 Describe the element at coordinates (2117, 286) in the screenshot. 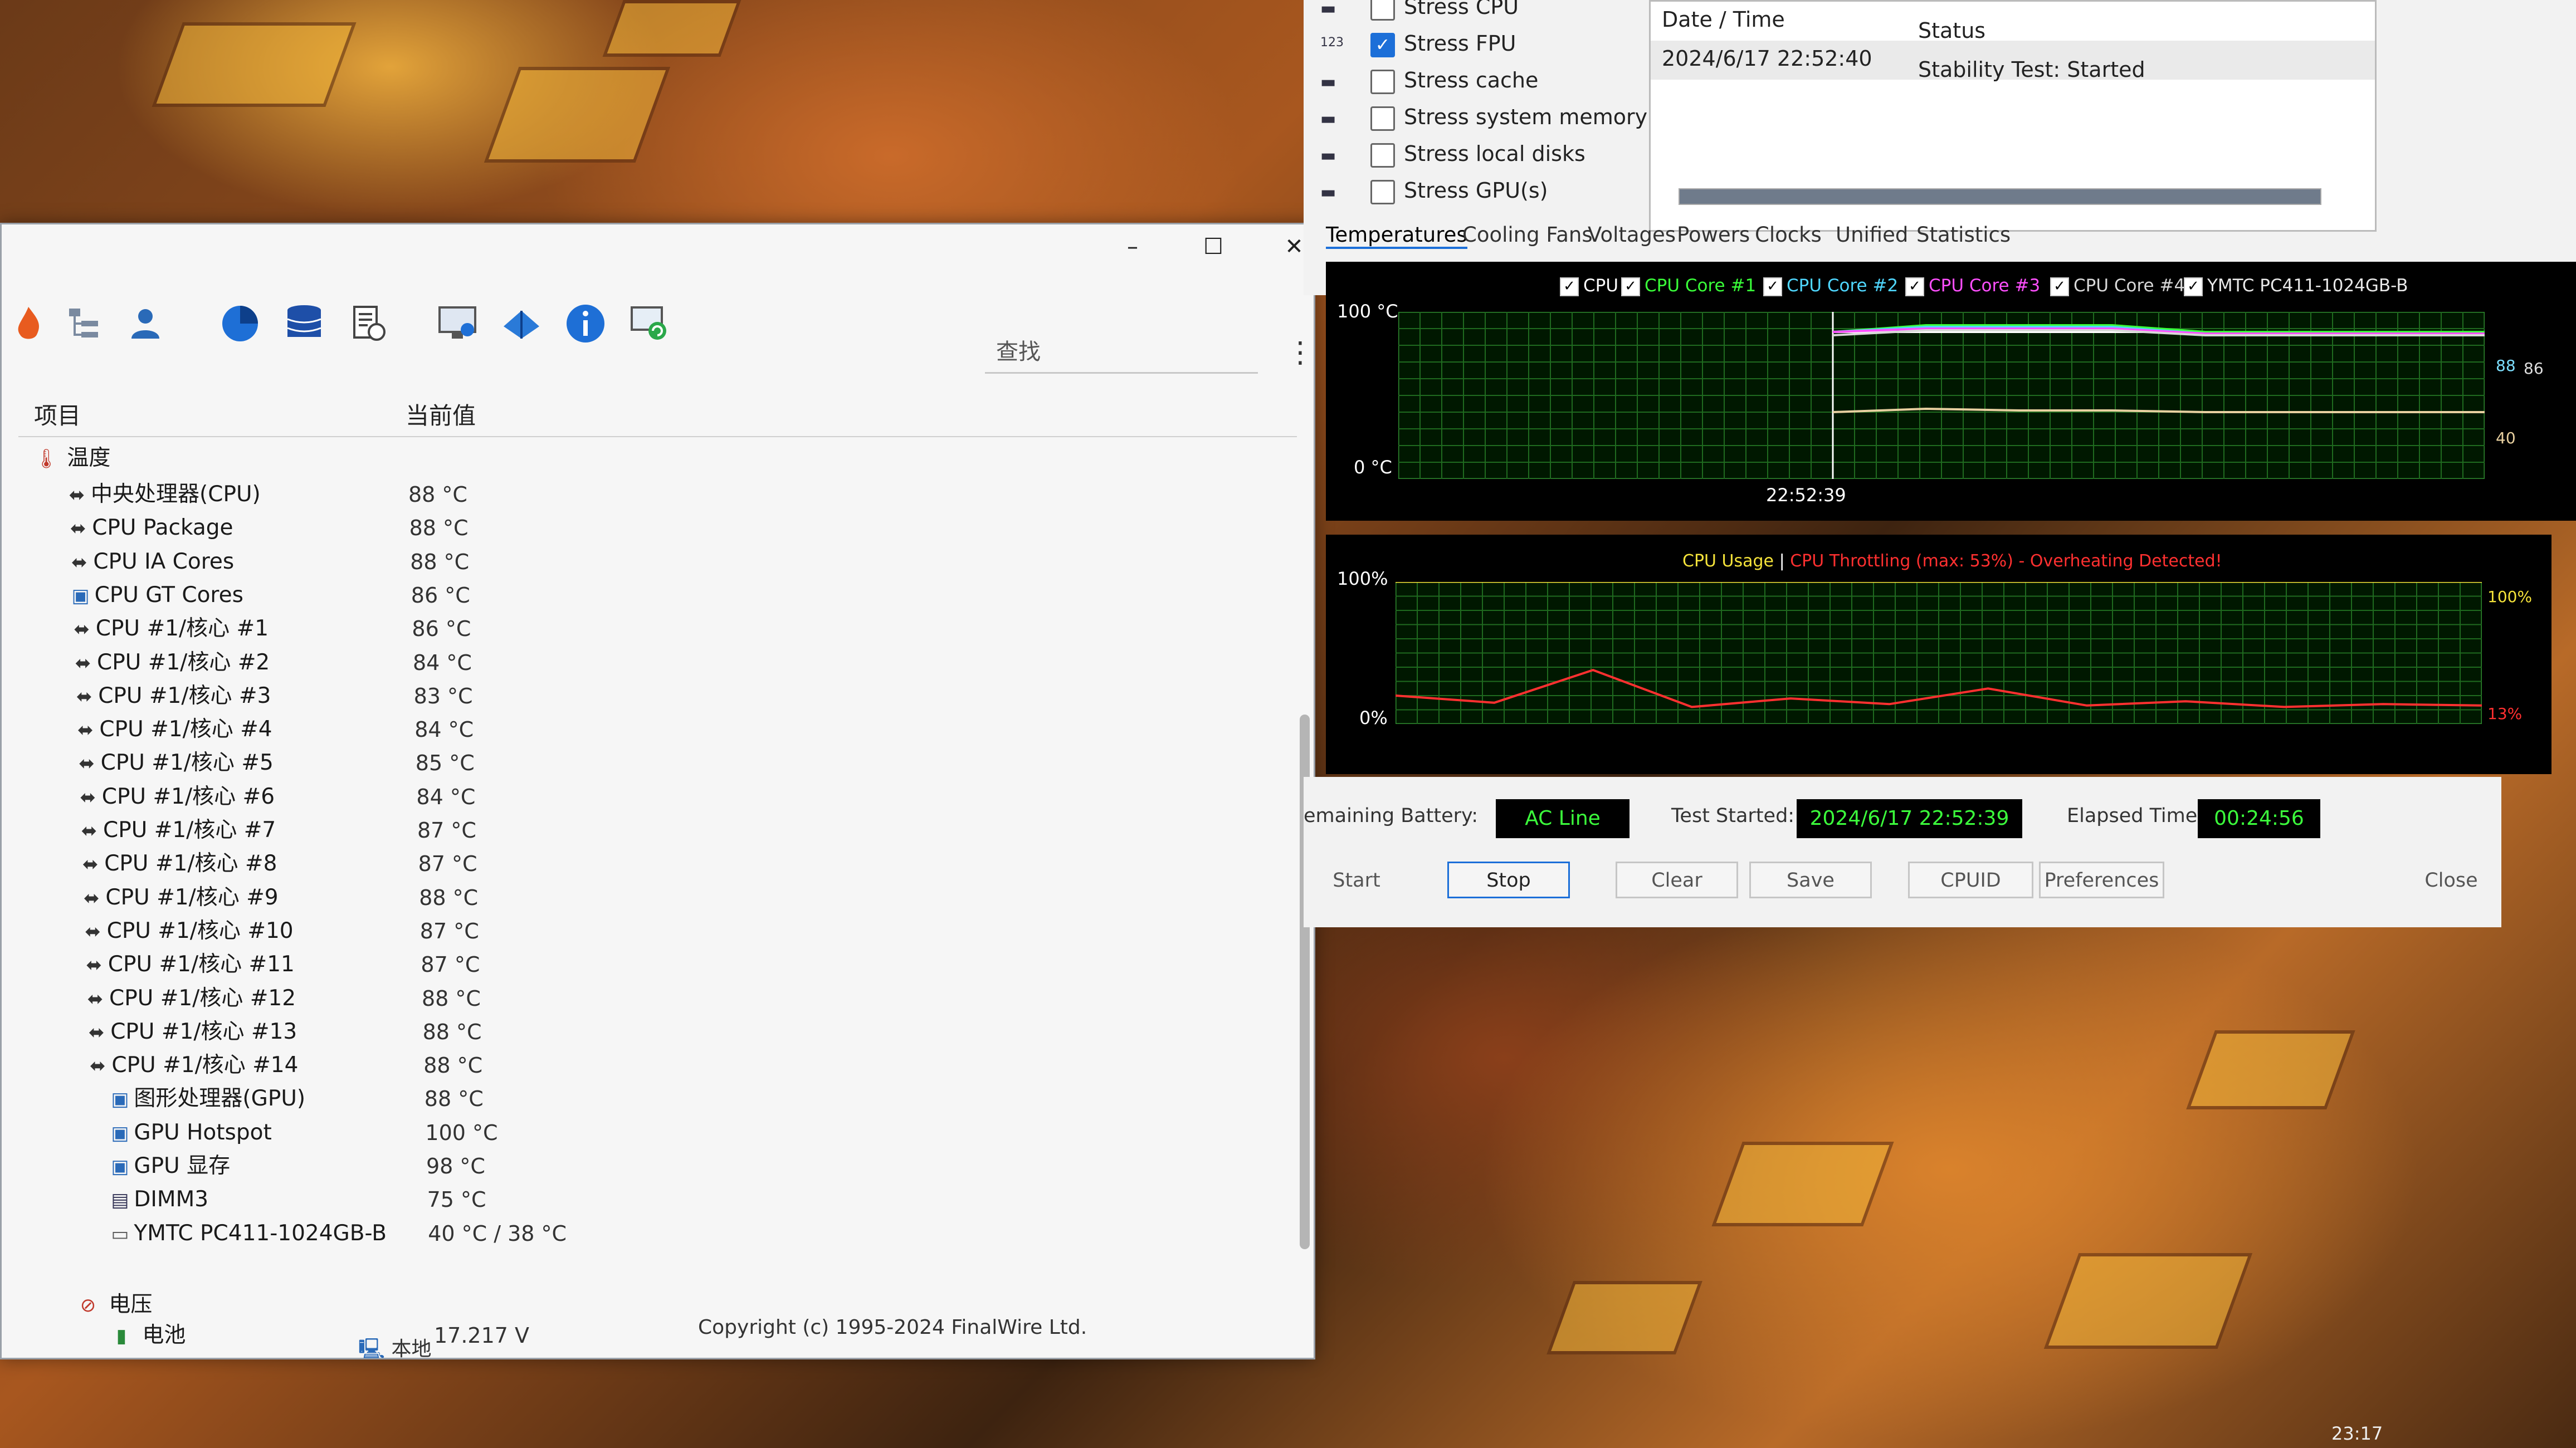

I see `legend-item: ✓ CPU Core #4` at that location.